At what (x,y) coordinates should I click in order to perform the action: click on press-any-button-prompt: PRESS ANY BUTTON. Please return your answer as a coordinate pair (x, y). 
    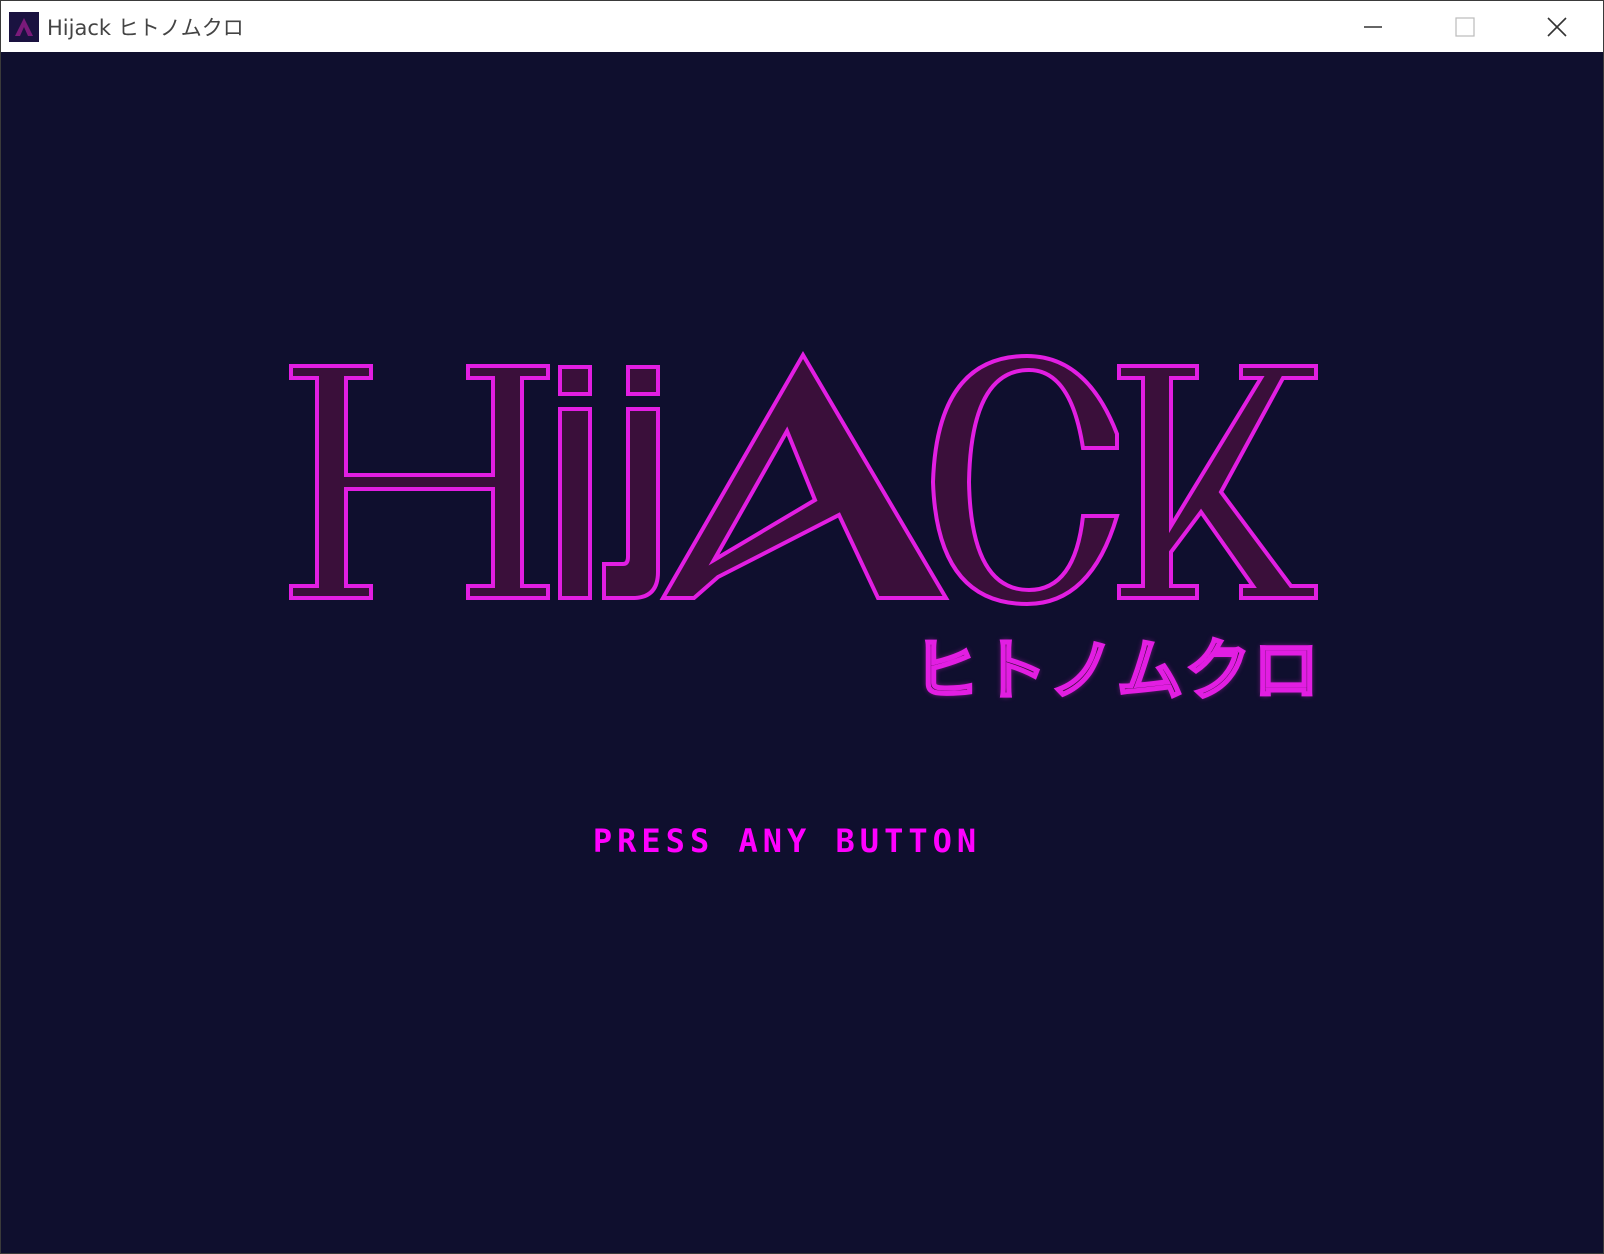
    Looking at the image, I should click on (794, 841).